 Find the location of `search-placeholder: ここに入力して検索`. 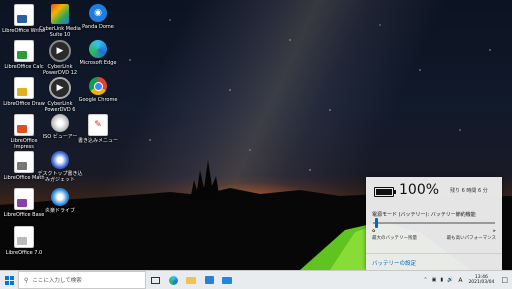

search-placeholder: ここに入力して検索 is located at coordinates (57, 281).